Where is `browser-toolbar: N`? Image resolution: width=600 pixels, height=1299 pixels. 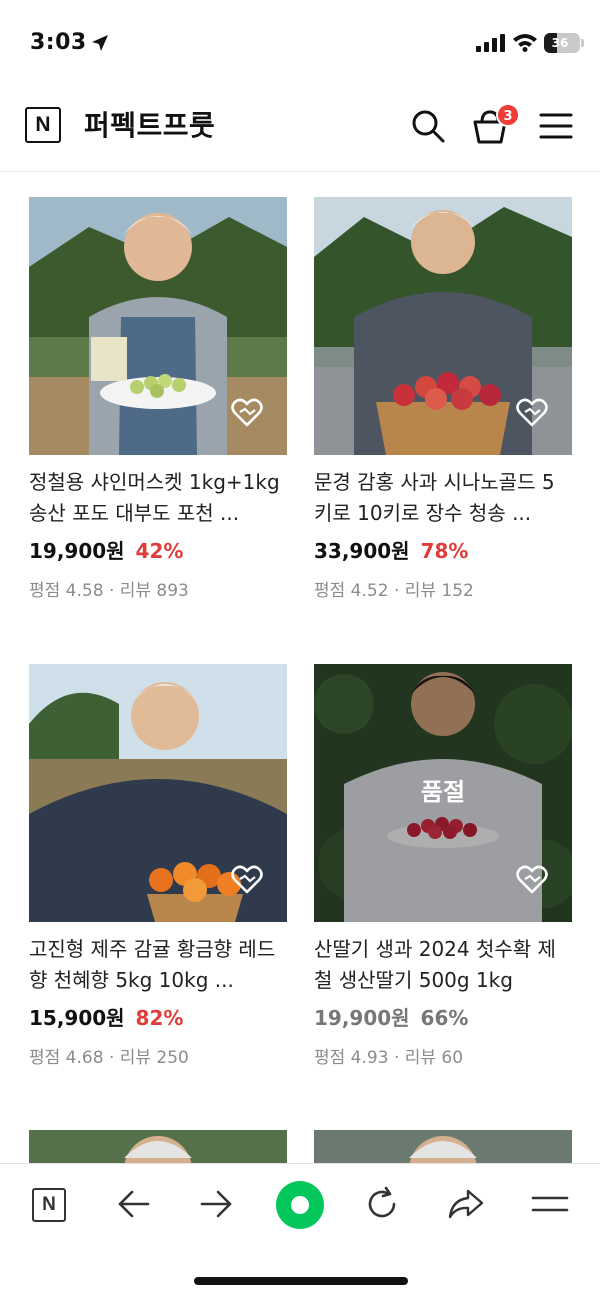
browser-toolbar: N is located at coordinates (300, 1231).